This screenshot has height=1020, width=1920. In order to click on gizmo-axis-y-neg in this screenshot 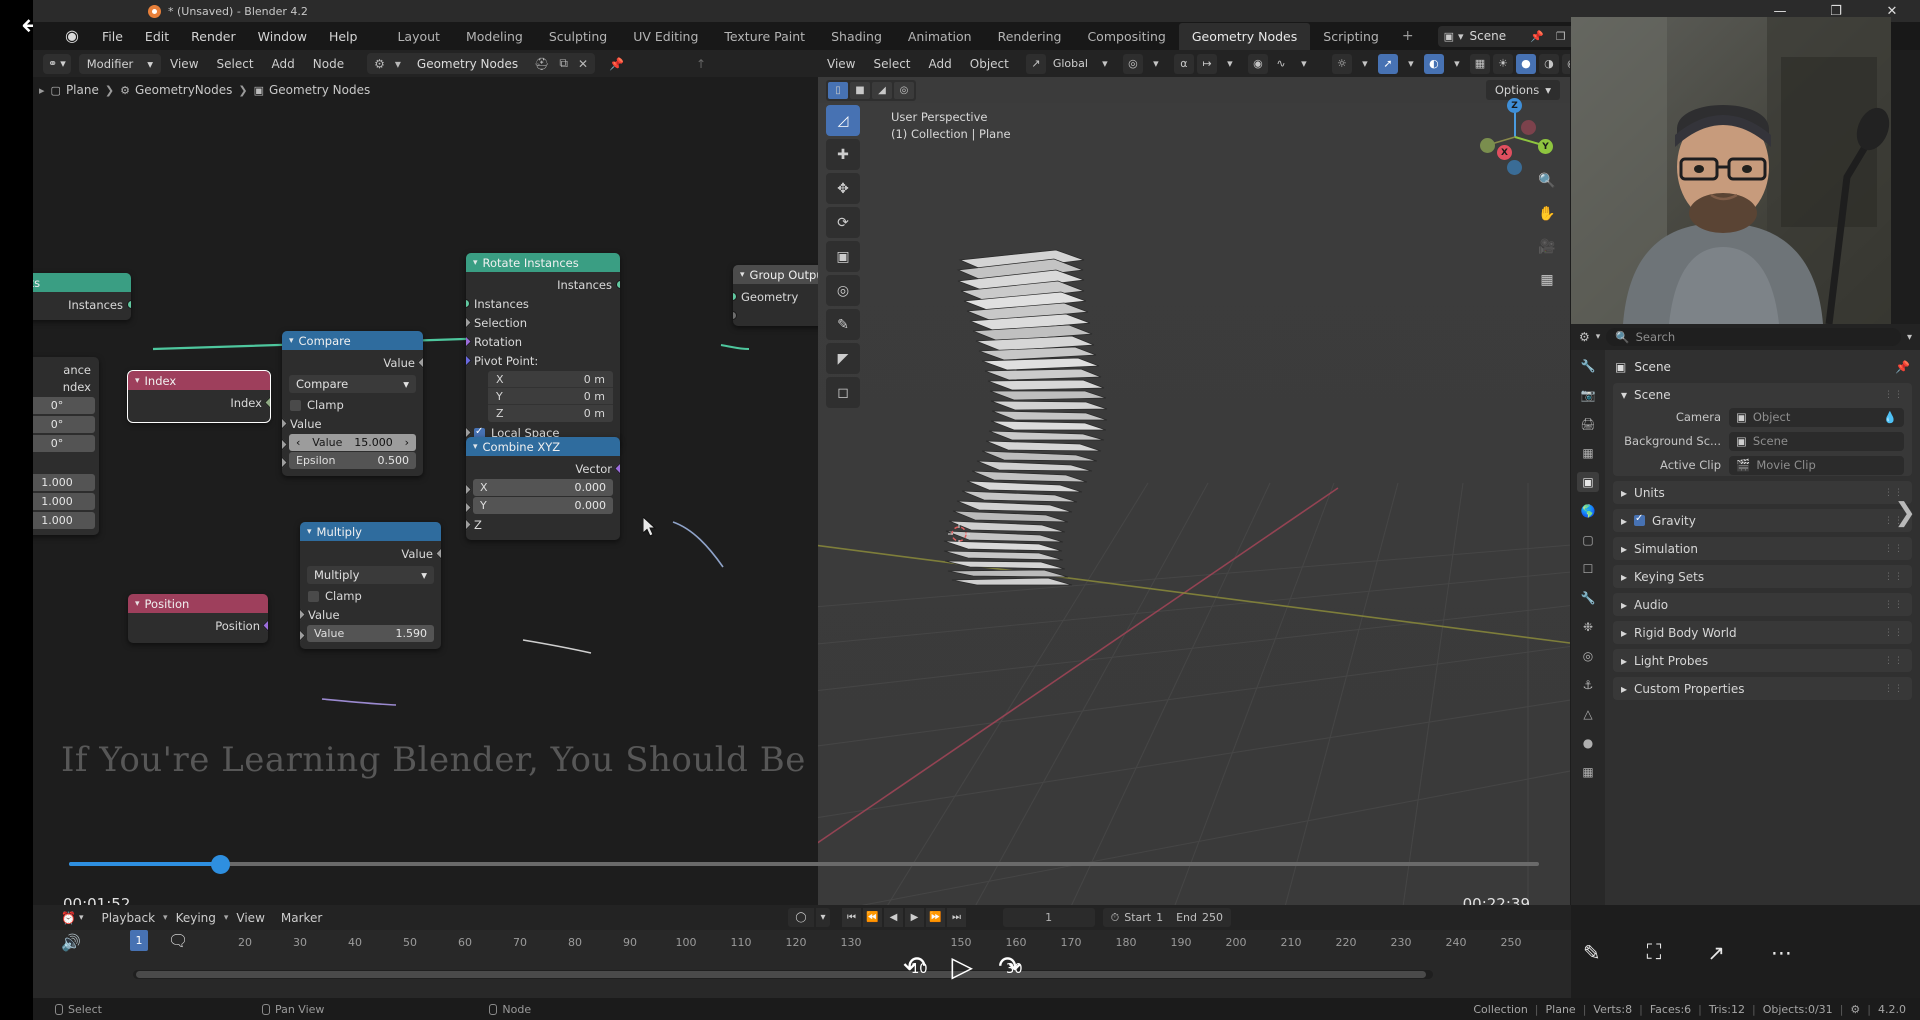, I will do `click(1487, 145)`.